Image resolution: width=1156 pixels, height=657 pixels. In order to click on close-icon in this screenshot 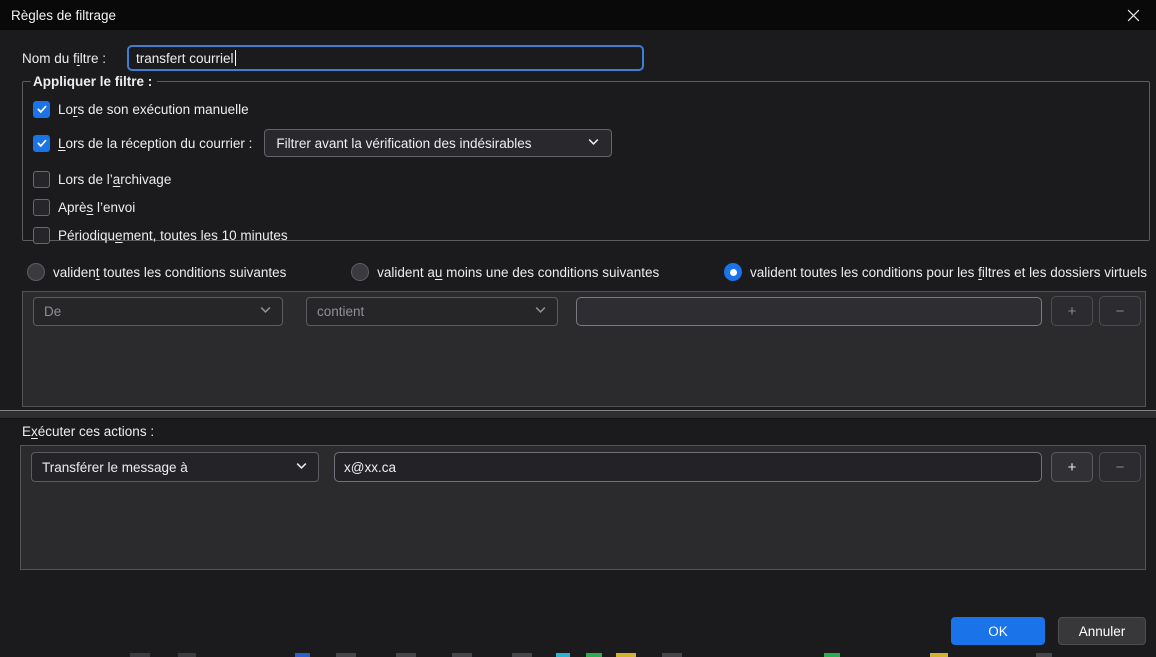, I will do `click(1133, 15)`.